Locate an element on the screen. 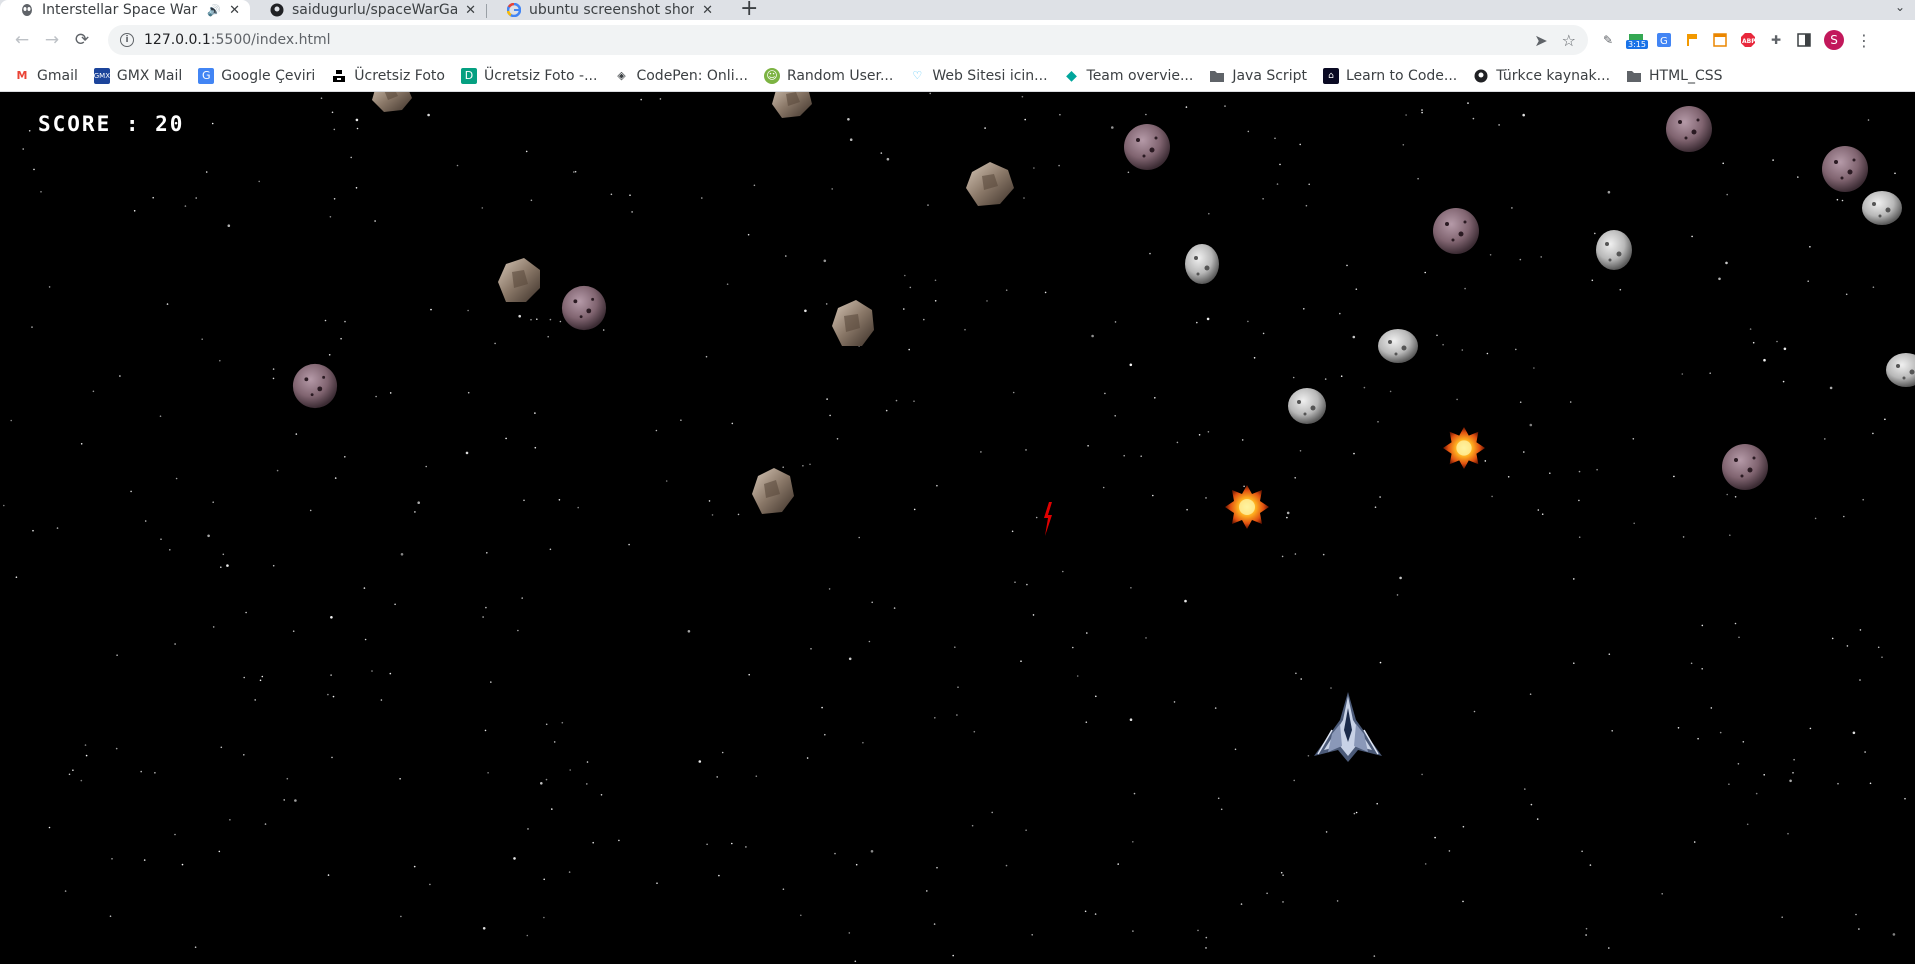 This screenshot has width=1915, height=964. calendar-extension-icon: 3:15 is located at coordinates (1637, 40).